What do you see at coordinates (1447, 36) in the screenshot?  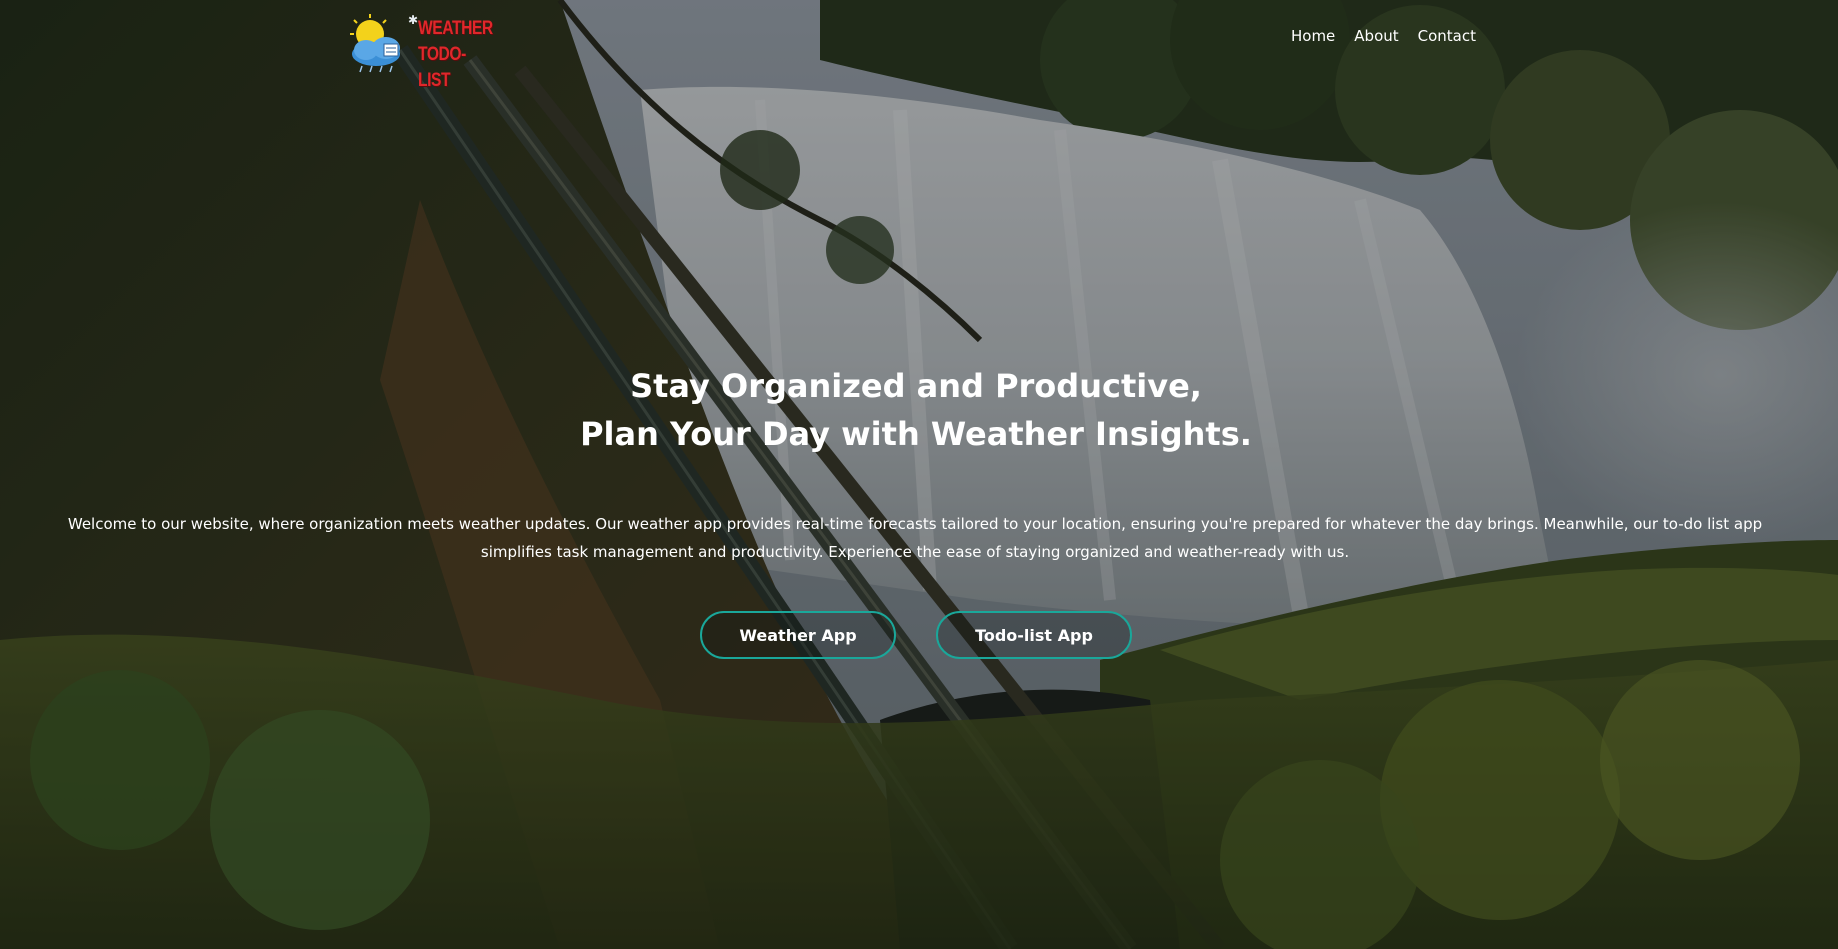 I see `nav-link-contact: Contact` at bounding box center [1447, 36].